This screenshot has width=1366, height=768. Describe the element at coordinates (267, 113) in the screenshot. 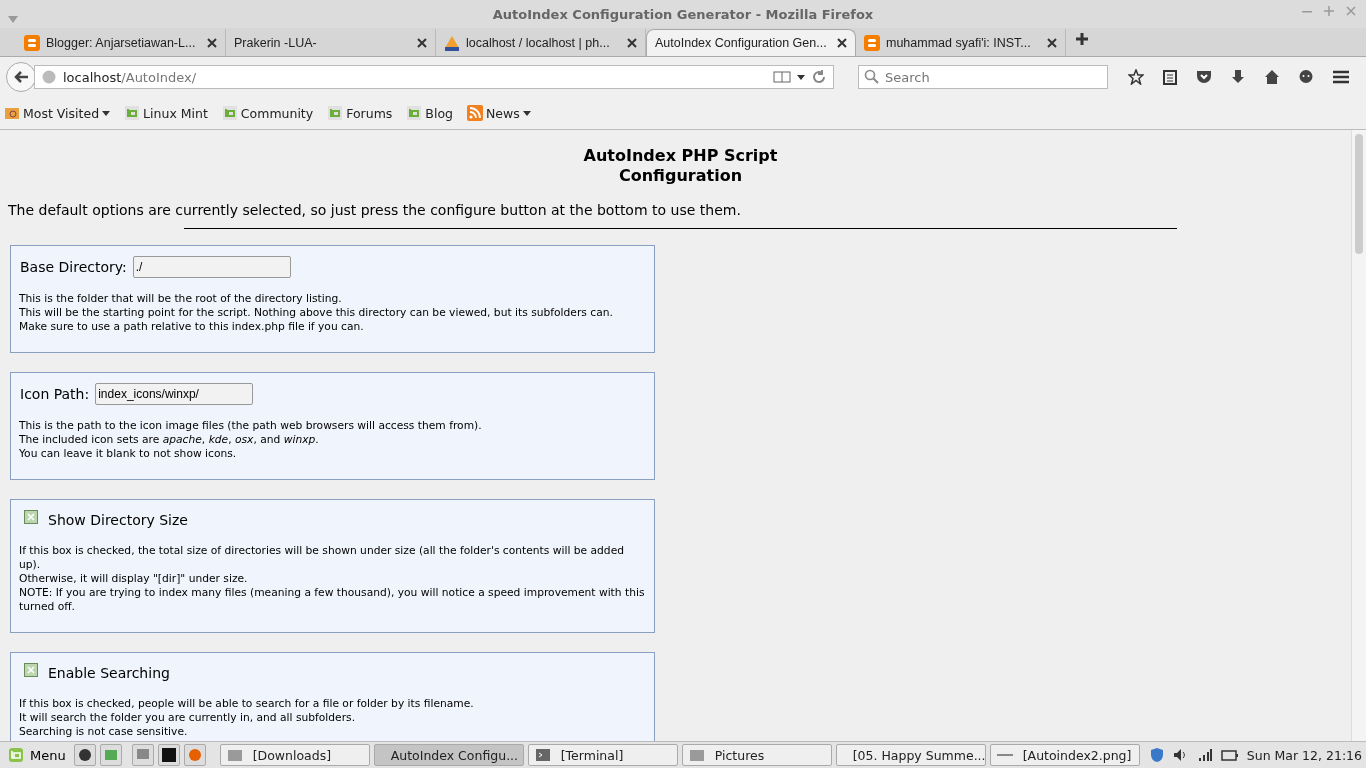

I see `bookmark: Community` at that location.